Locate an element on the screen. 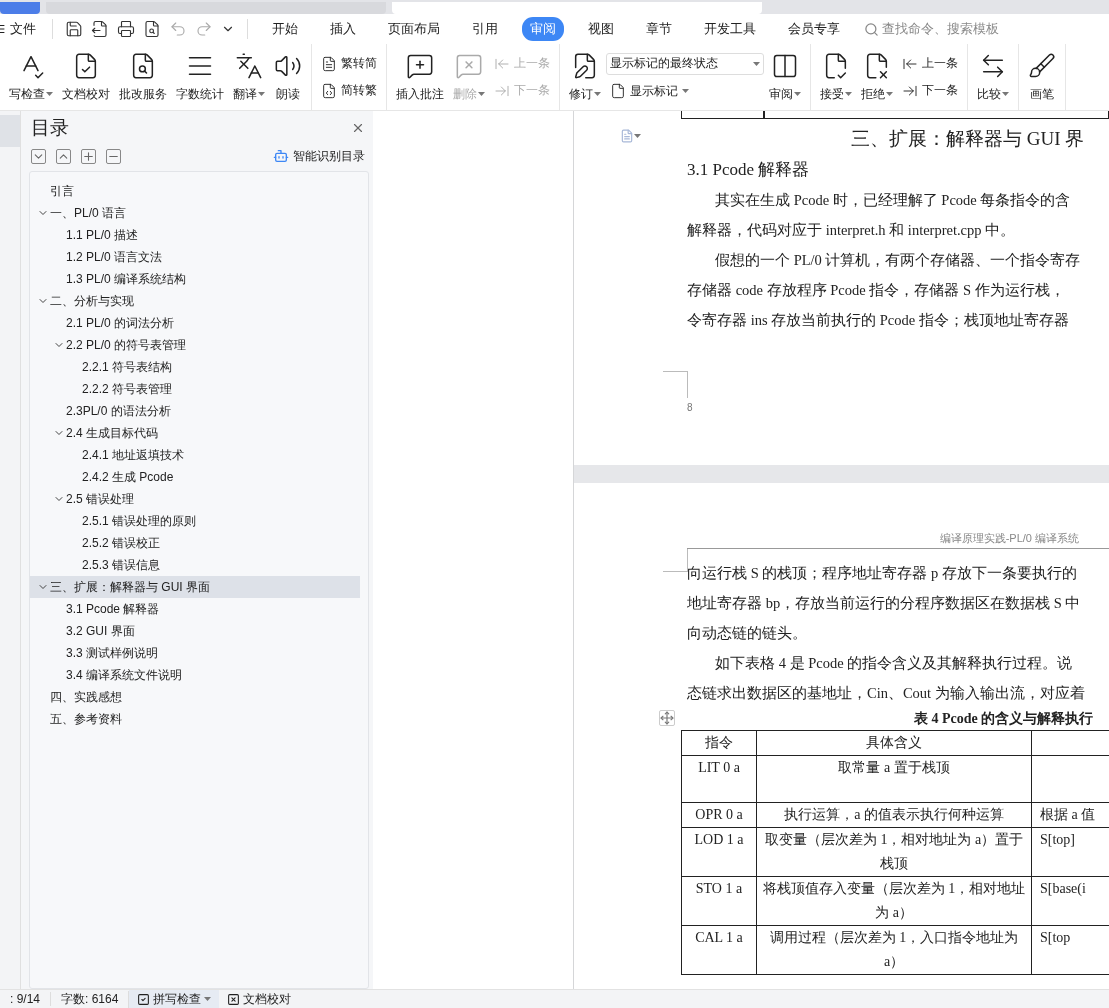  ribbon-button: 批改服务 is located at coordinates (143, 77).